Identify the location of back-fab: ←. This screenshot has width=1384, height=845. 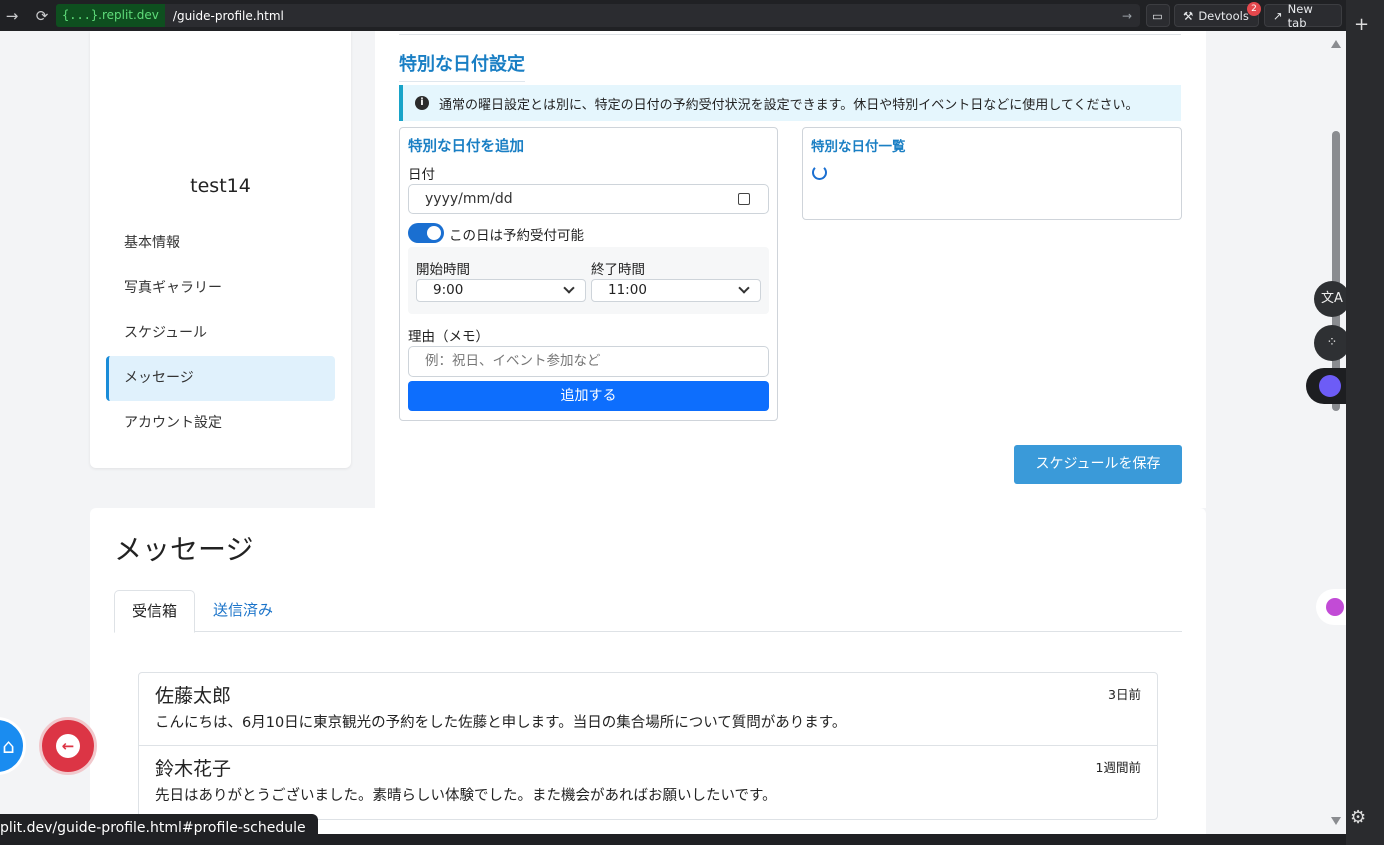
(68, 746).